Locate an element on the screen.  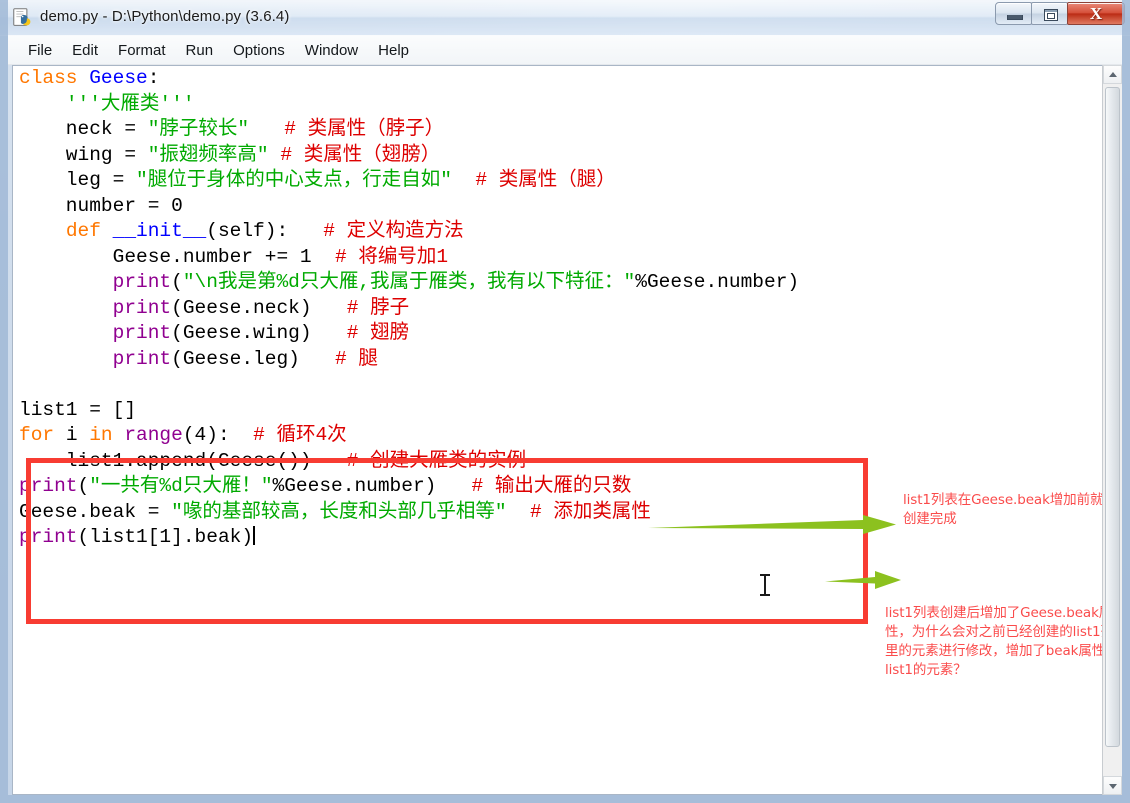
code-token: range is located at coordinates (153, 435).